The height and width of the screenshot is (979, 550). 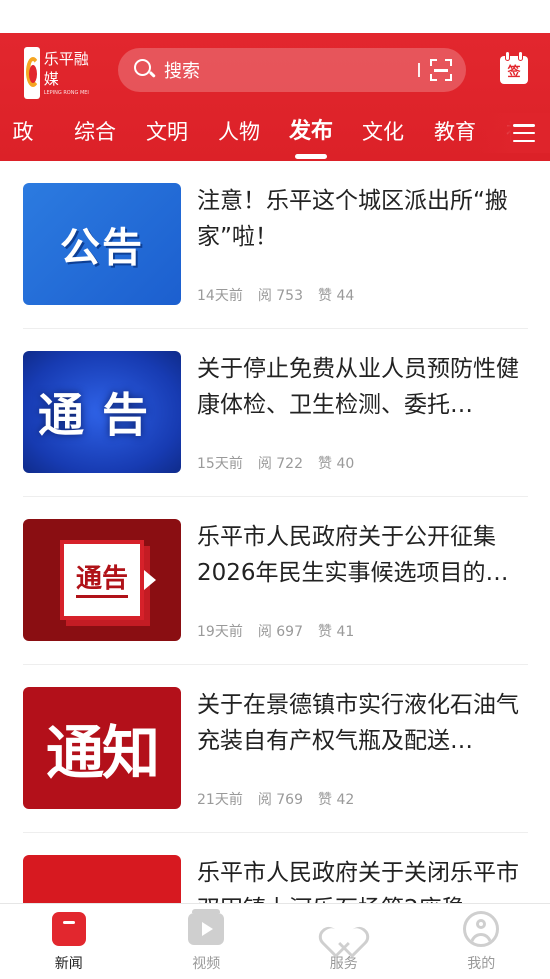 I want to click on channel-menu-icon, so click(x=524, y=133).